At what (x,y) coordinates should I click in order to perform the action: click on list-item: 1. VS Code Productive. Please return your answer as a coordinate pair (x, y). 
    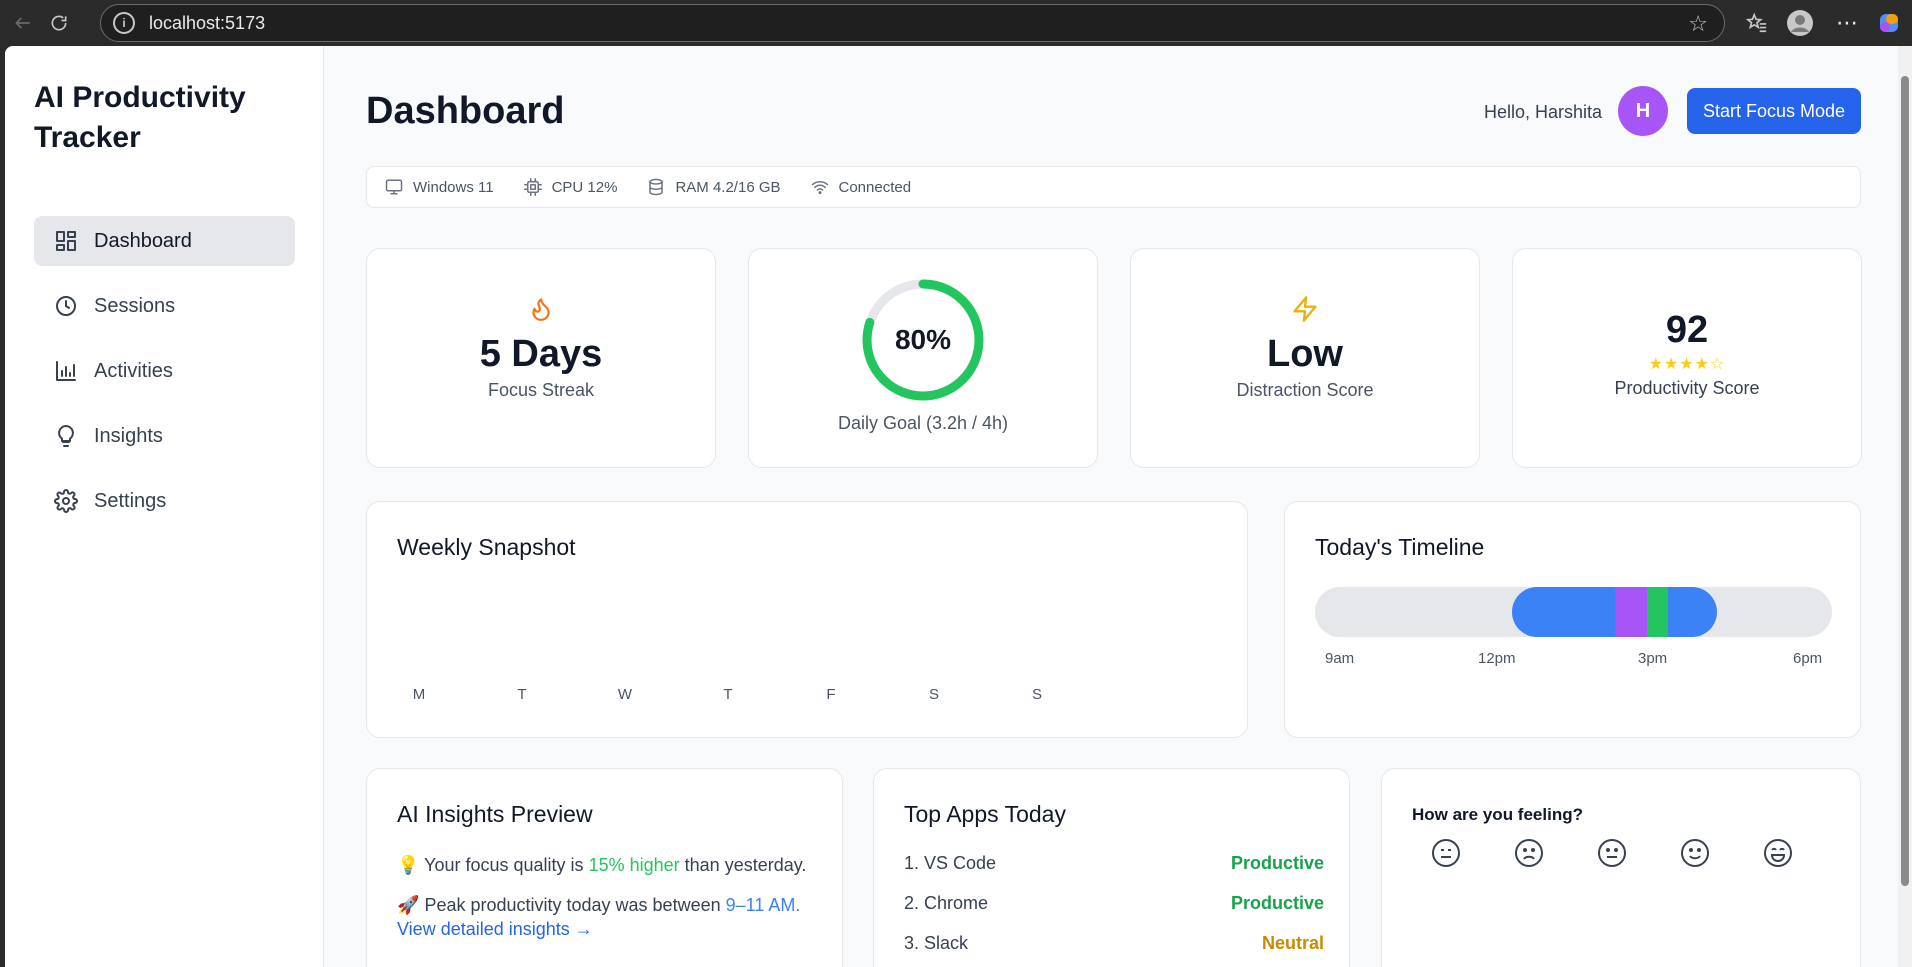
    Looking at the image, I should click on (1114, 863).